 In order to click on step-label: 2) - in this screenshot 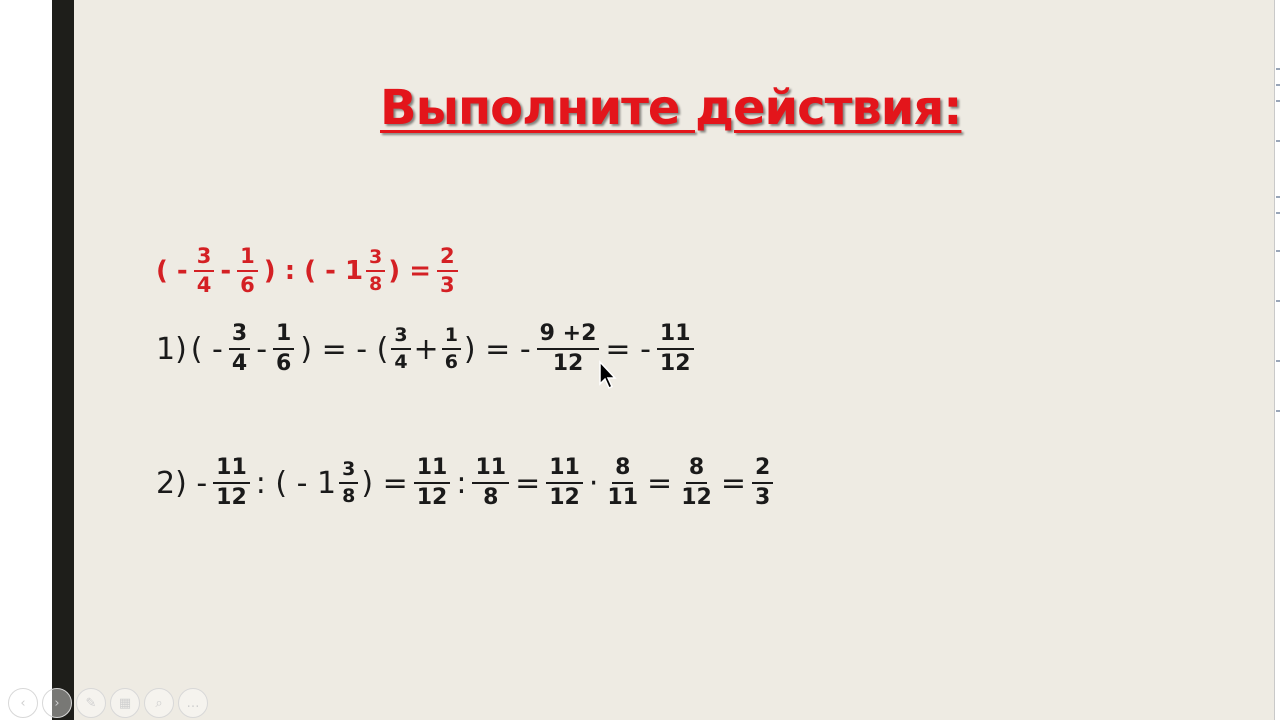, I will do `click(182, 483)`.